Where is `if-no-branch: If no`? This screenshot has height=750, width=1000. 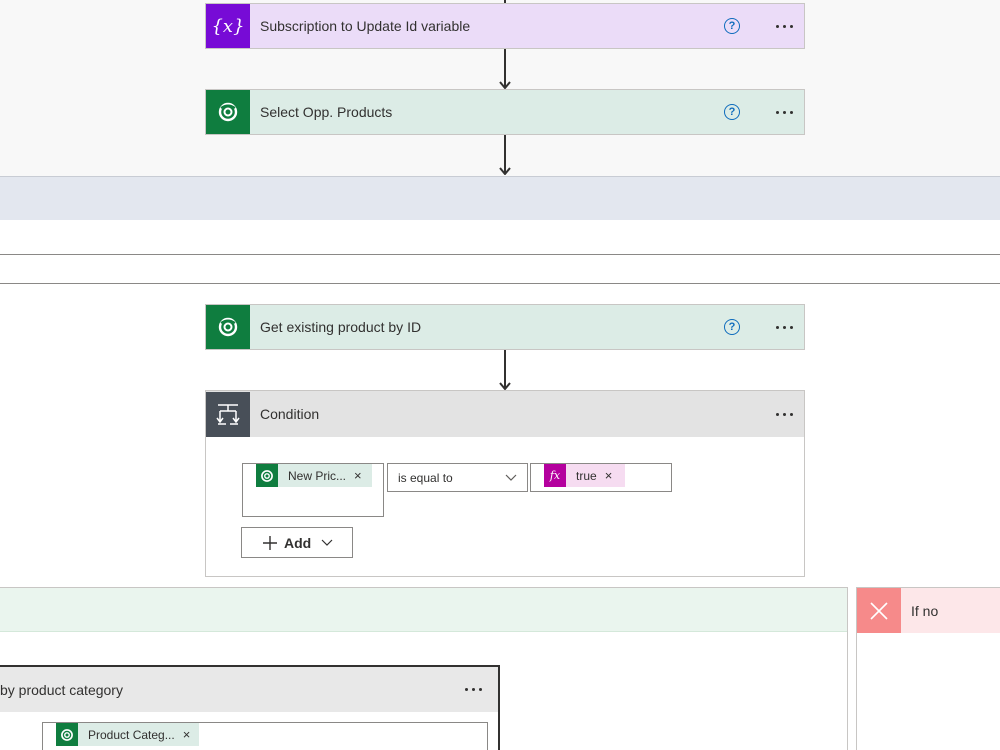
if-no-branch: If no is located at coordinates (928, 668).